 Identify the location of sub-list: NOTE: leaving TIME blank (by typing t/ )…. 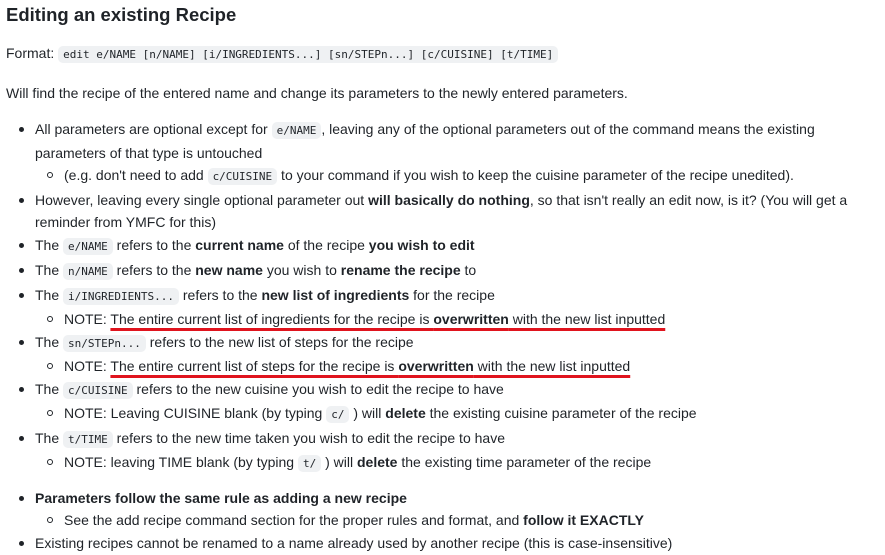
(455, 463).